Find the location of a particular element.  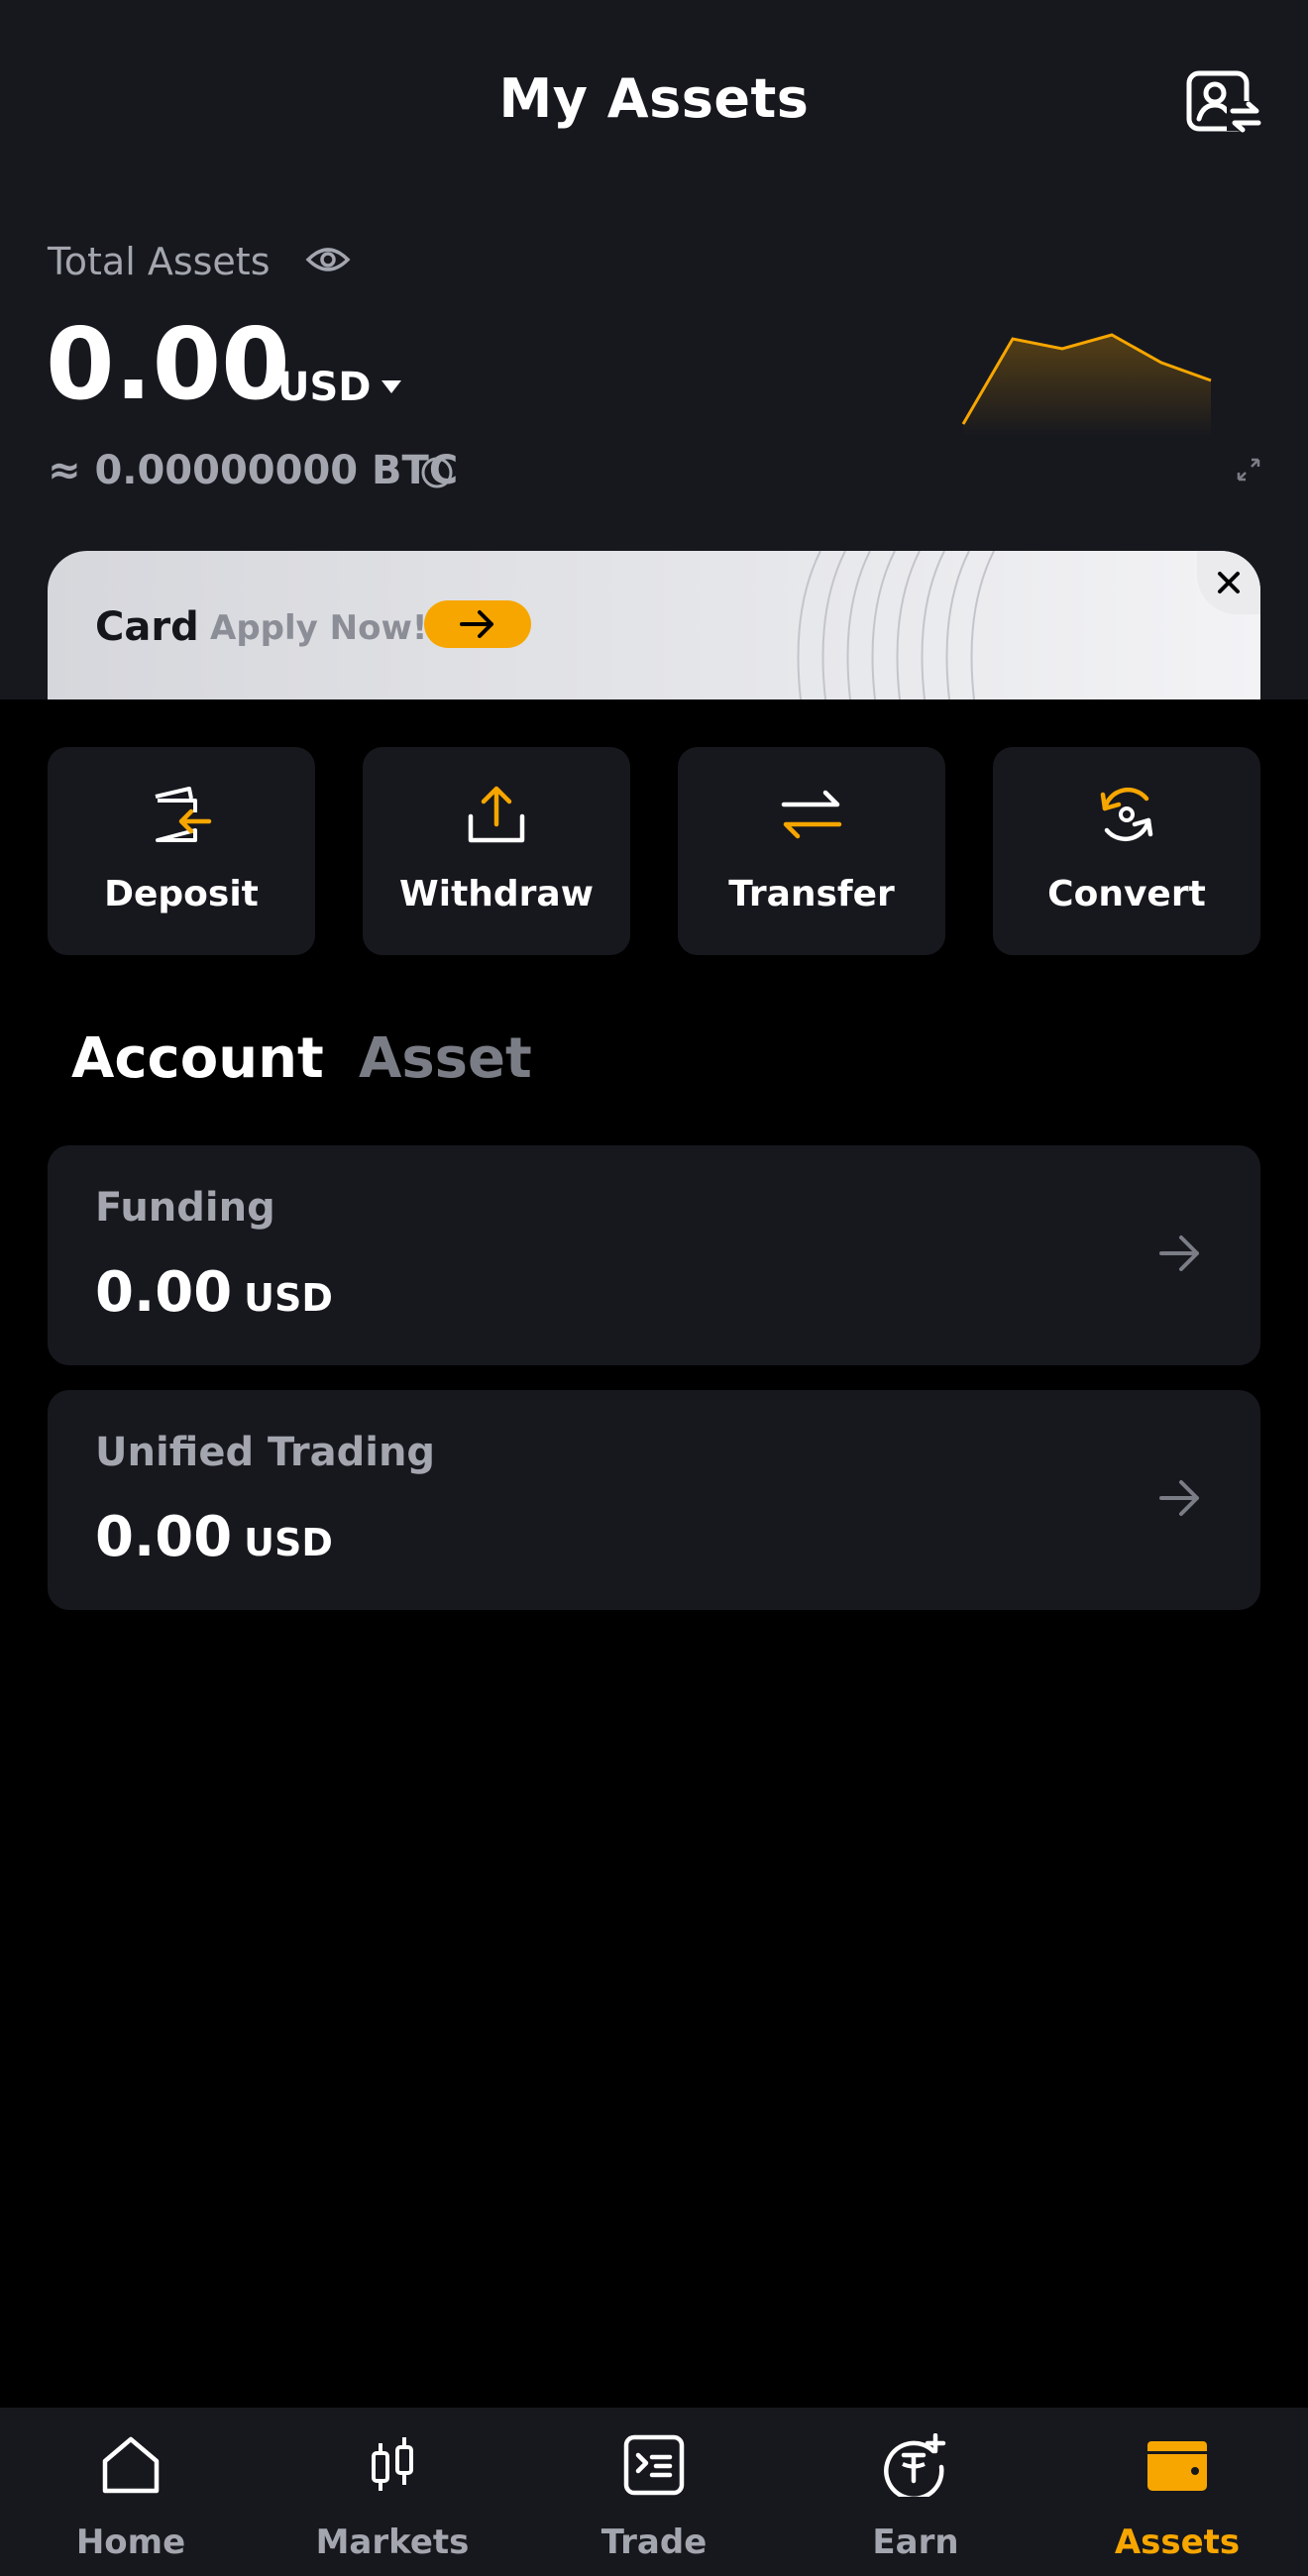

caret-down-icon is located at coordinates (391, 386).